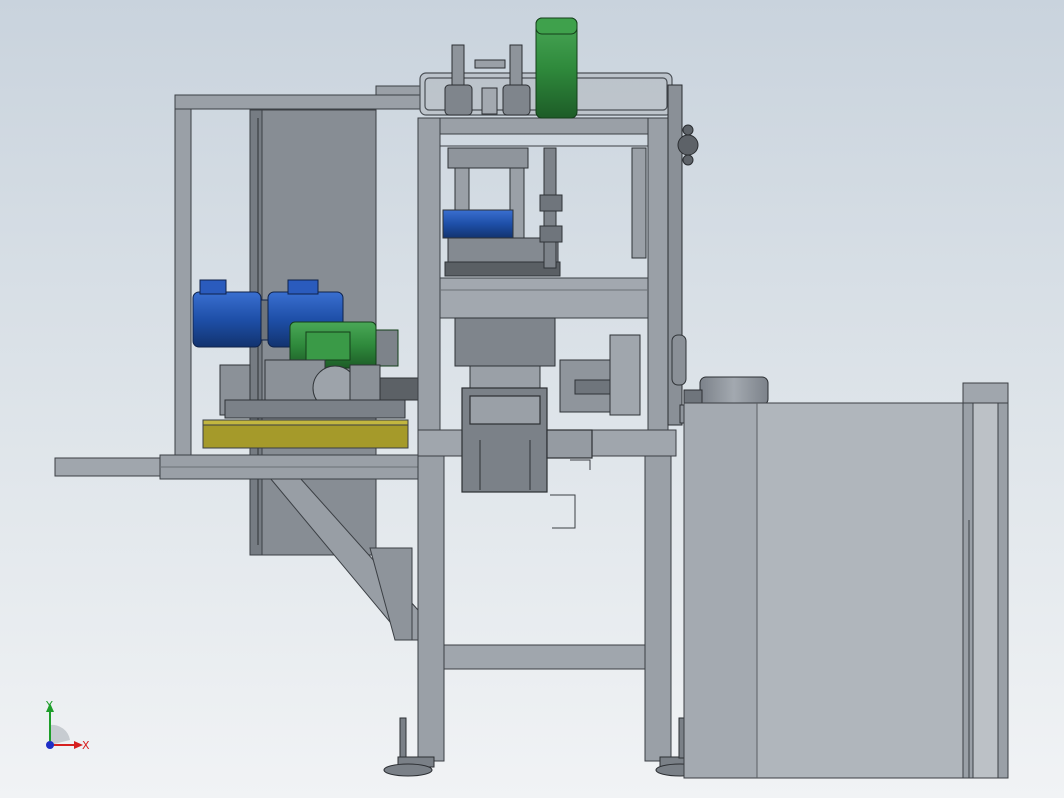  Describe the element at coordinates (86, 745) in the screenshot. I see `x-axis-label: X` at that location.